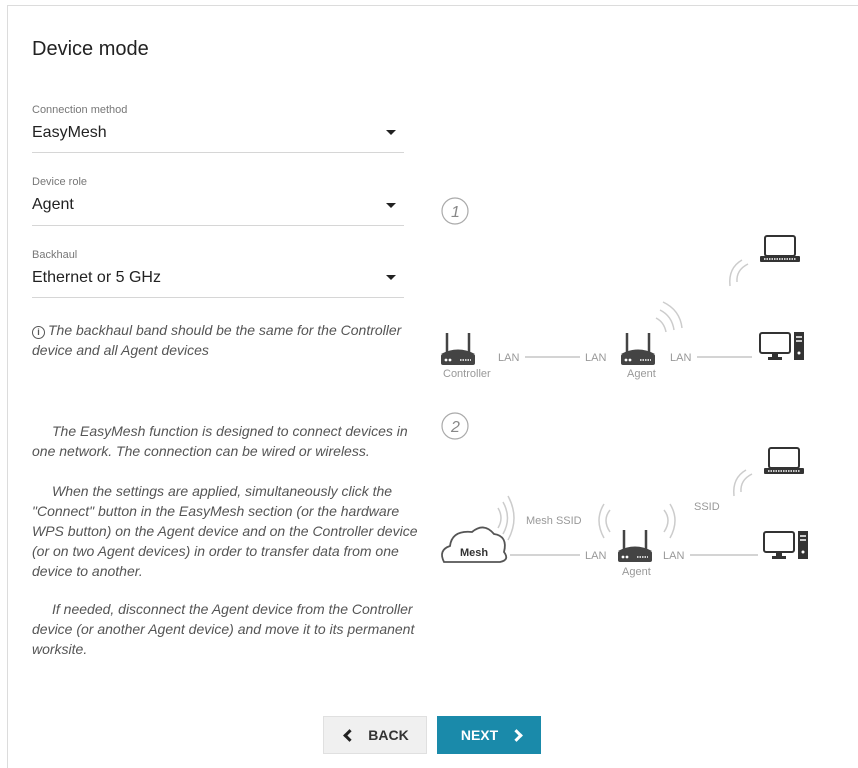  What do you see at coordinates (60, 182) in the screenshot?
I see `device-role-label: Device role` at bounding box center [60, 182].